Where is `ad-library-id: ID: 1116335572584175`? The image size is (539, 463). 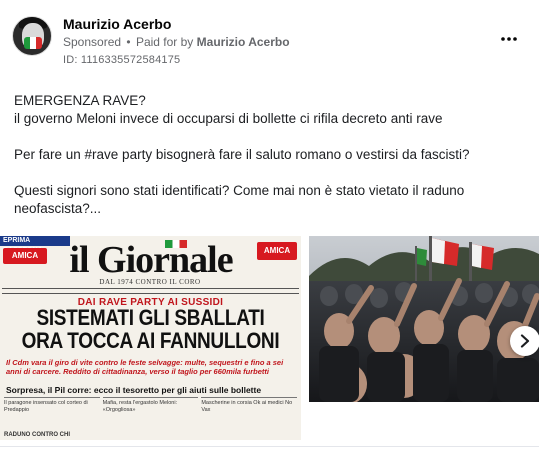 ad-library-id: ID: 1116335572584175 is located at coordinates (122, 60).